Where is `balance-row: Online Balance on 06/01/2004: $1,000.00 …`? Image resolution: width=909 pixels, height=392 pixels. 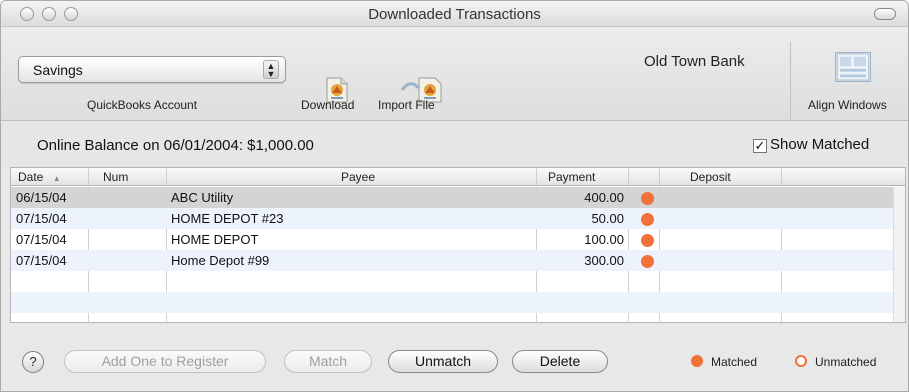 balance-row: Online Balance on 06/01/2004: $1,000.00 … is located at coordinates (454, 144).